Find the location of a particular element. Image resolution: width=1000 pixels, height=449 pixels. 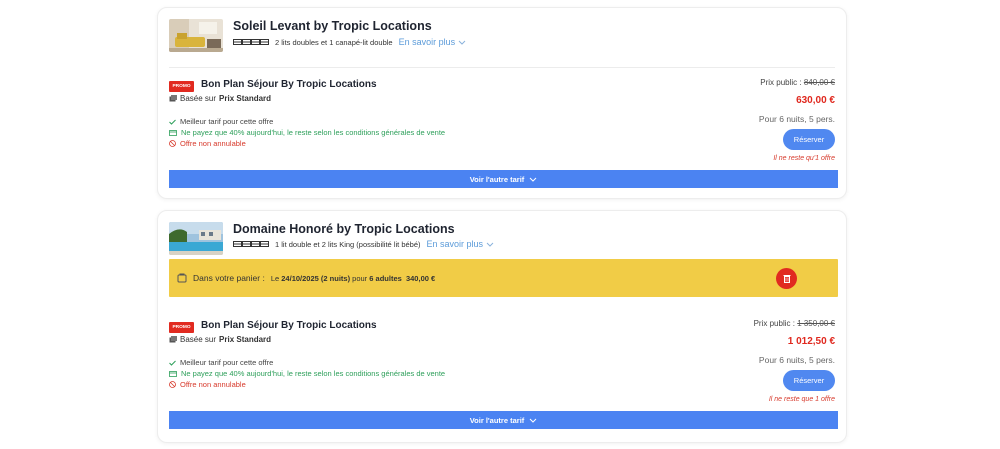

beds-label: 2 lits doubles et 1 canapé-lit double is located at coordinates (334, 42).